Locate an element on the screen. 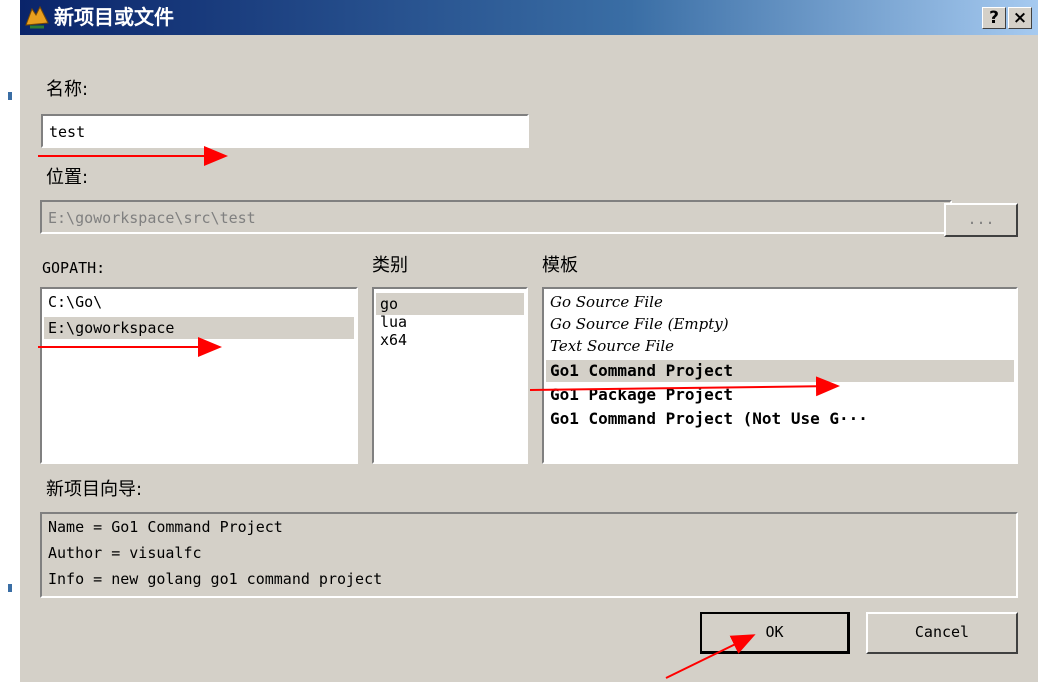  arrow-template-item is located at coordinates (684, 386).